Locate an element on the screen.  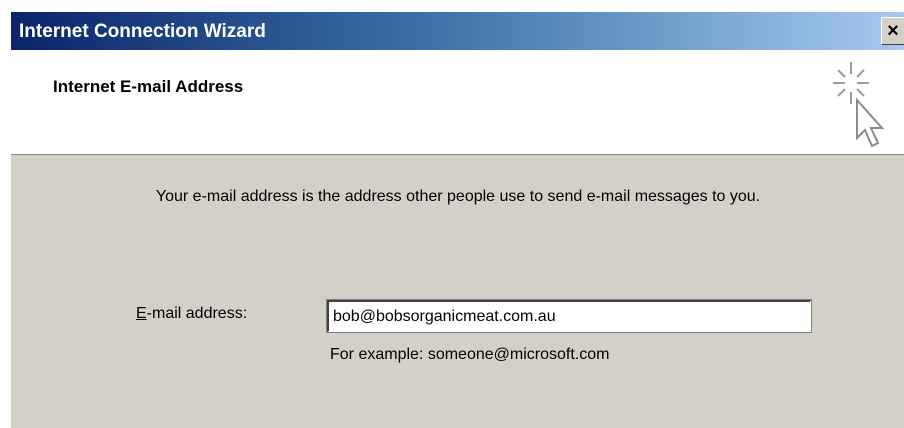
wizard-cursor-sparkle-icon is located at coordinates (859, 105).